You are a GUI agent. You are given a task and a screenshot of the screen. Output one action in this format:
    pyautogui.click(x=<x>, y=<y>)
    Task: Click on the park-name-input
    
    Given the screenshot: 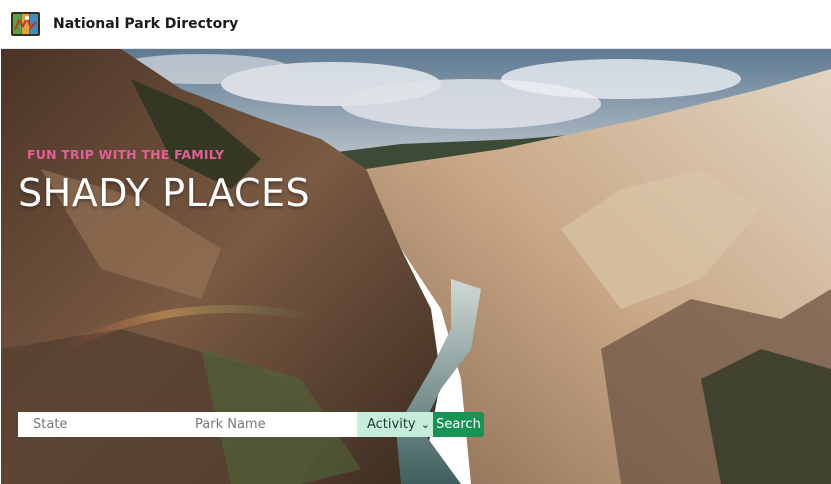 What is the action you would take?
    pyautogui.click(x=268, y=424)
    